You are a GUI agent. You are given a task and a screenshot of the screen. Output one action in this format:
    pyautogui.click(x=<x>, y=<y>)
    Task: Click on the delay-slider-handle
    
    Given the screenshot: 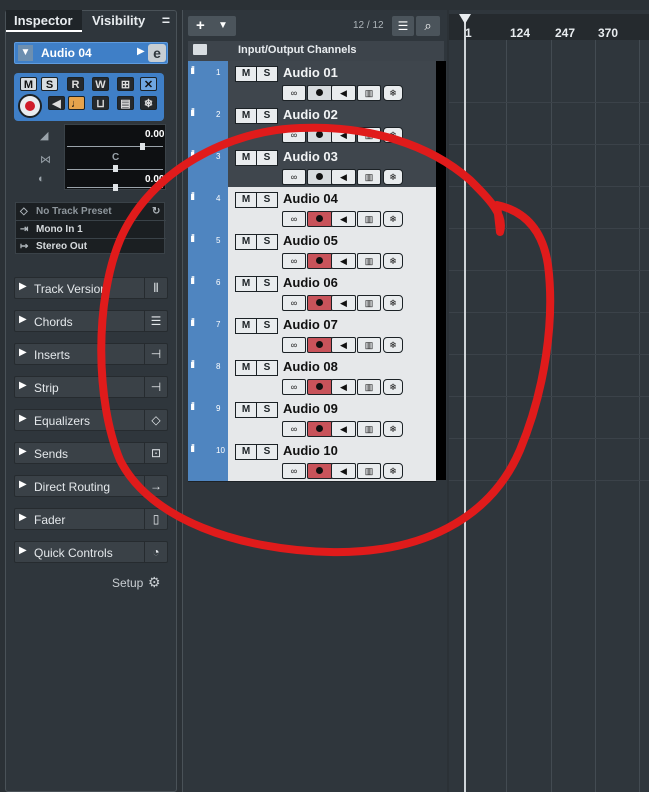 What is the action you would take?
    pyautogui.click(x=115, y=187)
    